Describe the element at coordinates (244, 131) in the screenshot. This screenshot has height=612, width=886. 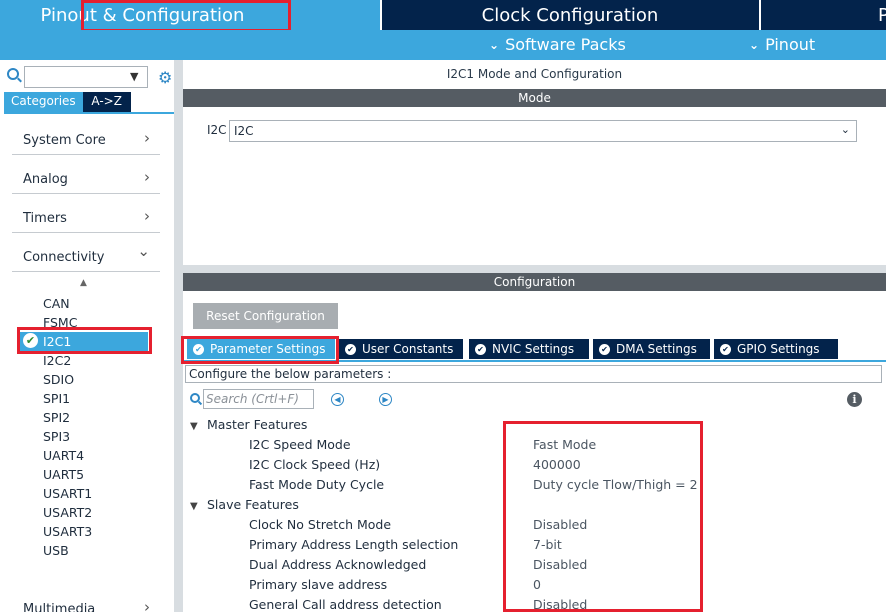
I see `mode-select-value: I2C` at that location.